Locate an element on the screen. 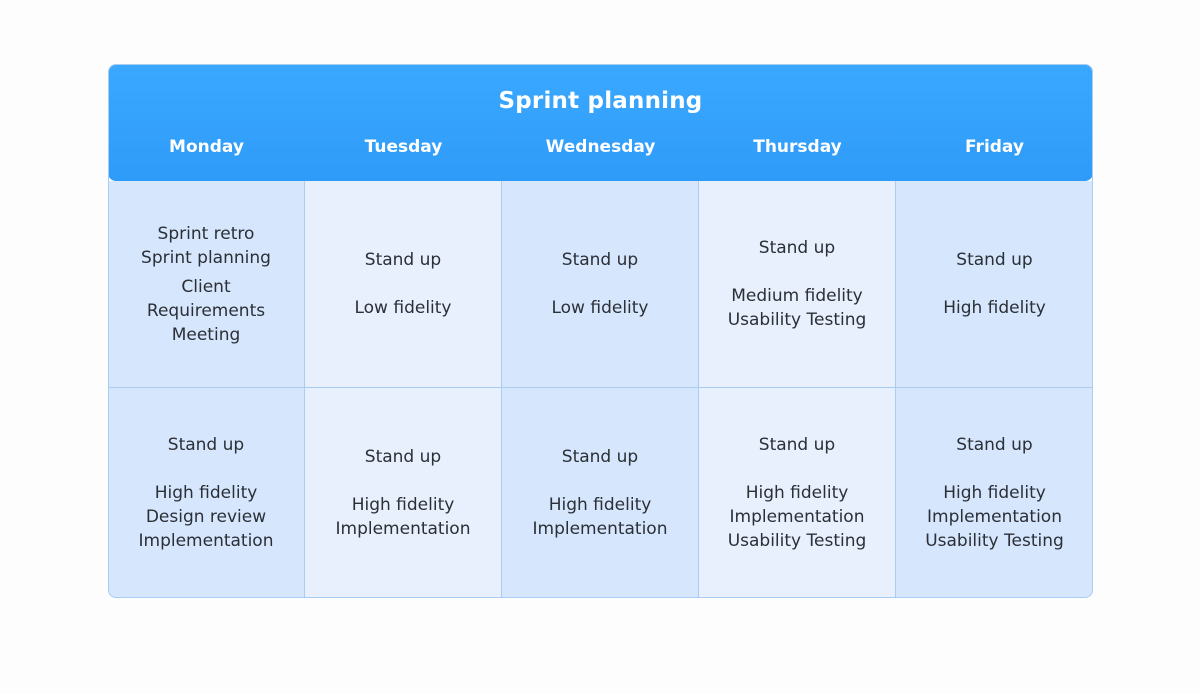  activity-label: Requirements is located at coordinates (206, 310).